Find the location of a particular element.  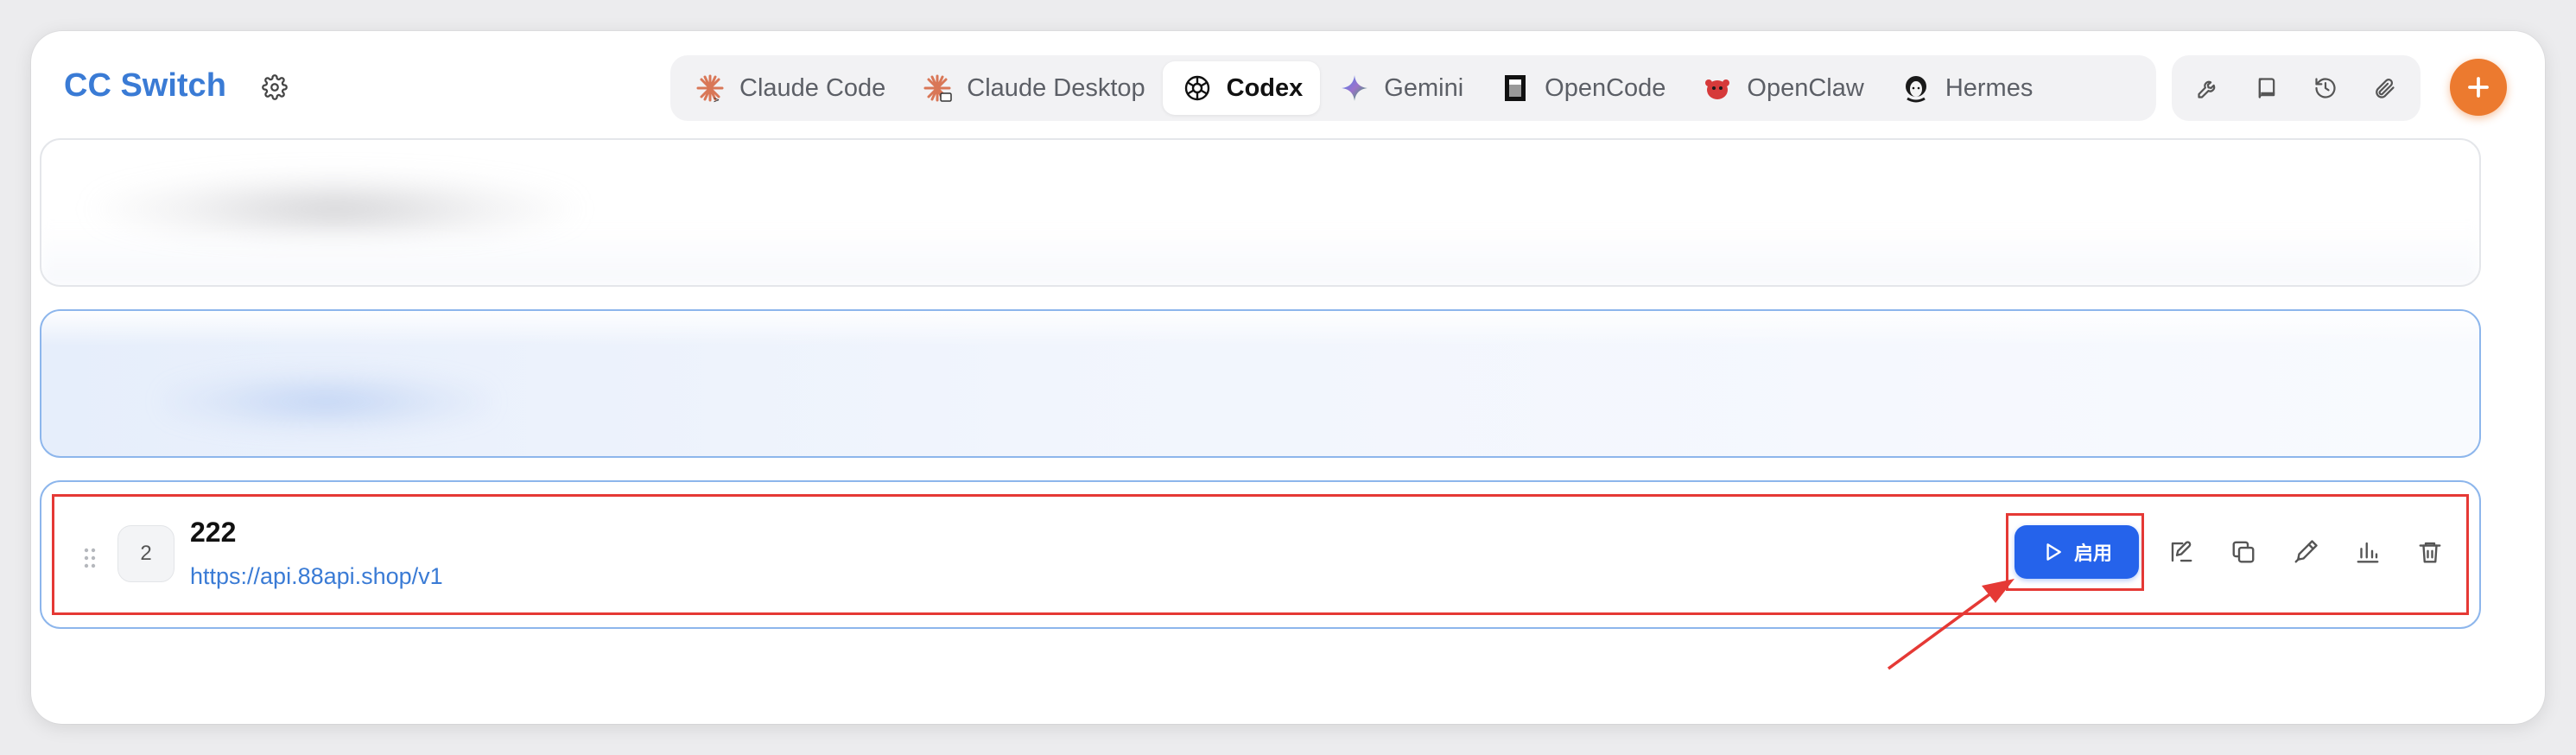

claude-desktop-icon is located at coordinates (937, 88).